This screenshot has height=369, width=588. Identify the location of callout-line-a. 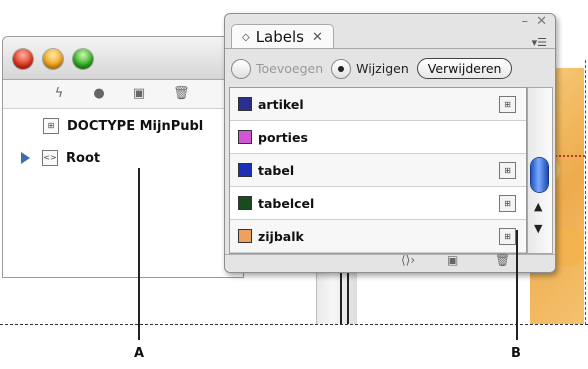
(139, 254).